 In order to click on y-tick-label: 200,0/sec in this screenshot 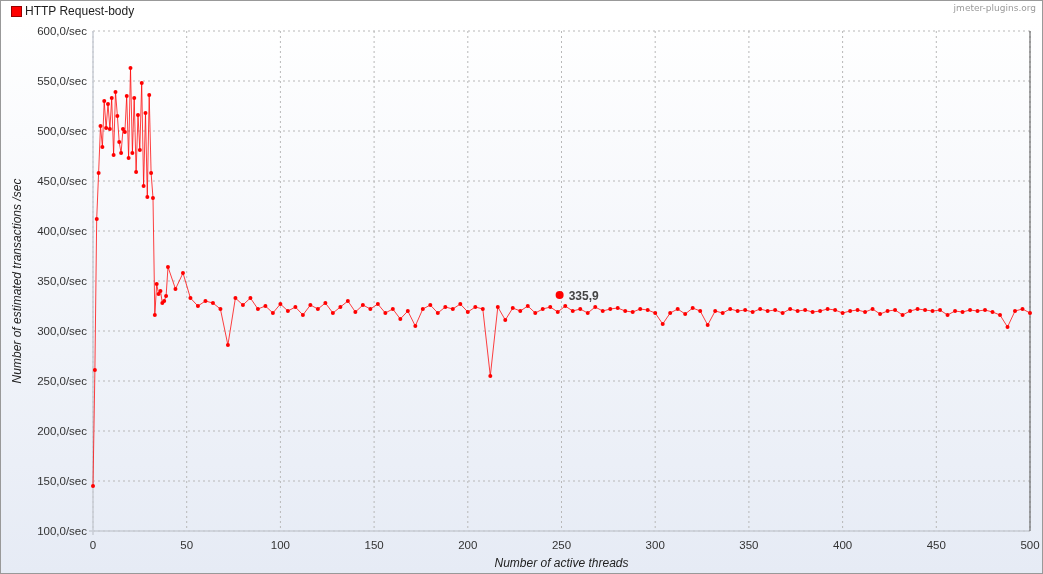, I will do `click(62, 431)`.